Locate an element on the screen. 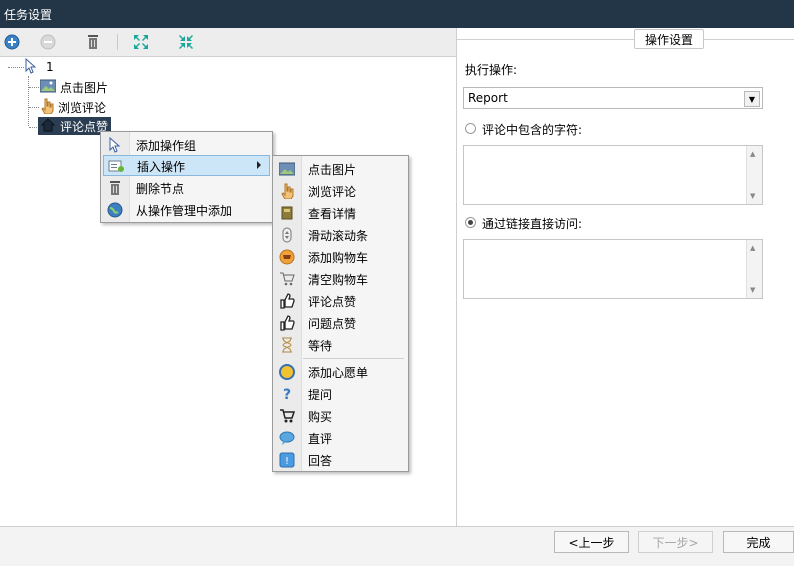 The image size is (794, 566). menu-item-label: 直评 is located at coordinates (320, 439).